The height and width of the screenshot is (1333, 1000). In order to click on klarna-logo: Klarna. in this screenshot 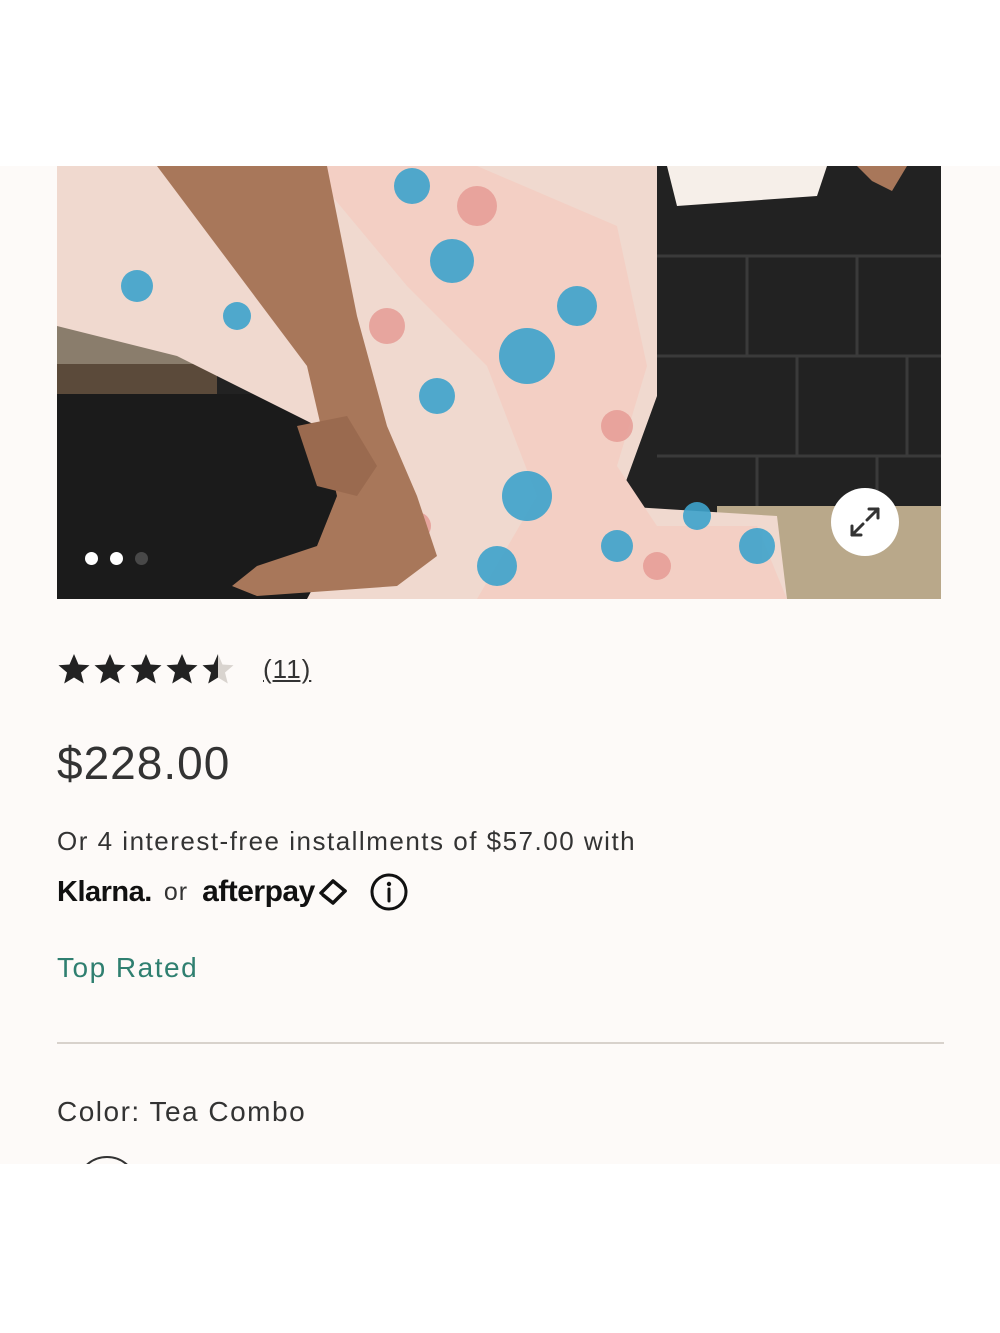, I will do `click(104, 892)`.